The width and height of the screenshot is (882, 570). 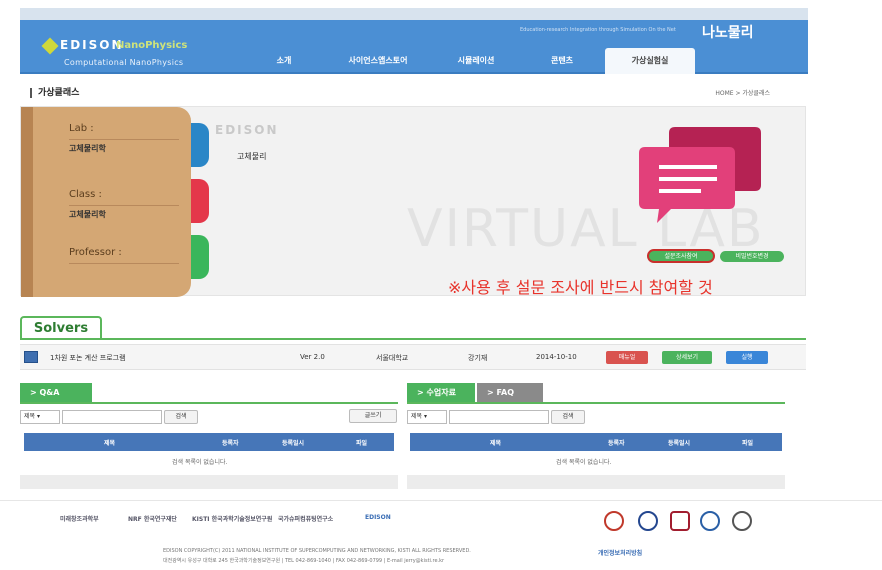 What do you see at coordinates (124, 62) in the screenshot?
I see `logo-subtitle: Computational NanoPhysics` at bounding box center [124, 62].